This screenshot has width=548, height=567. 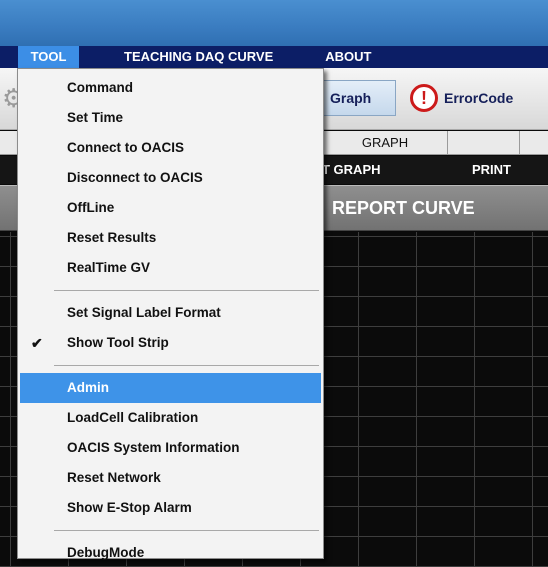 What do you see at coordinates (170, 343) in the screenshot?
I see `menu-item-show-tool-strip: ✔ Show Tool Strip` at bounding box center [170, 343].